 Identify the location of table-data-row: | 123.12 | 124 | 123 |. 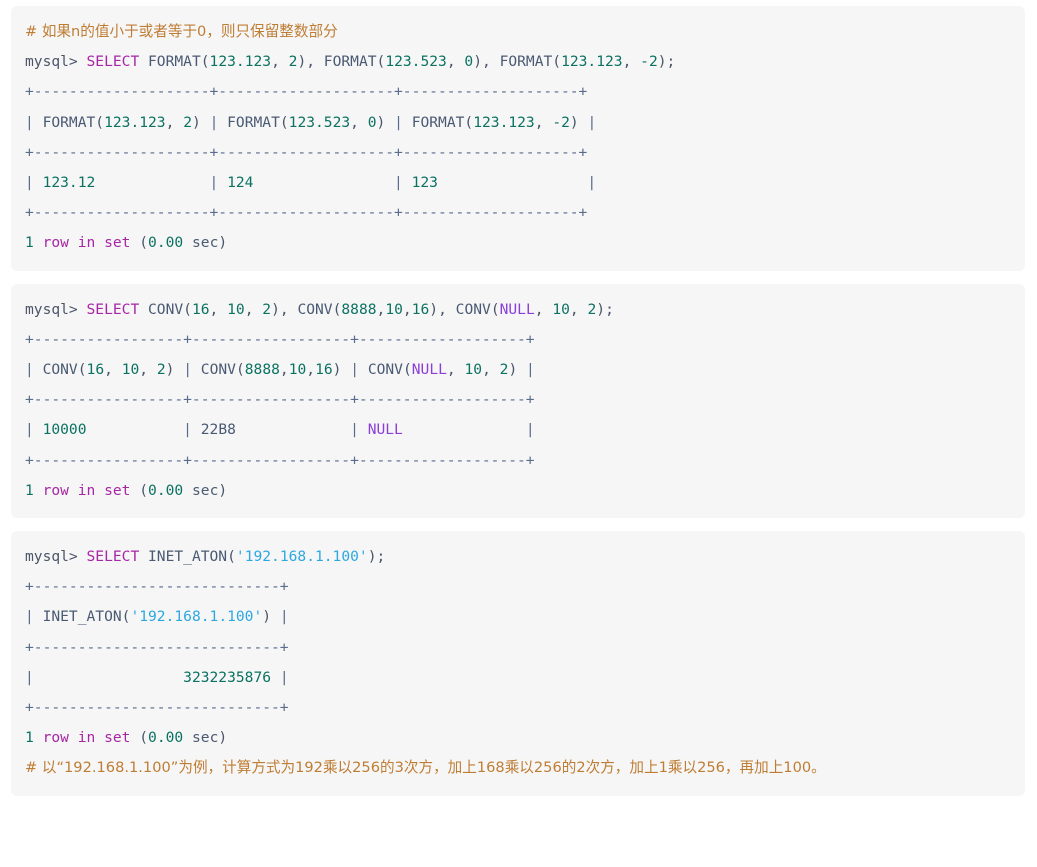
(311, 183).